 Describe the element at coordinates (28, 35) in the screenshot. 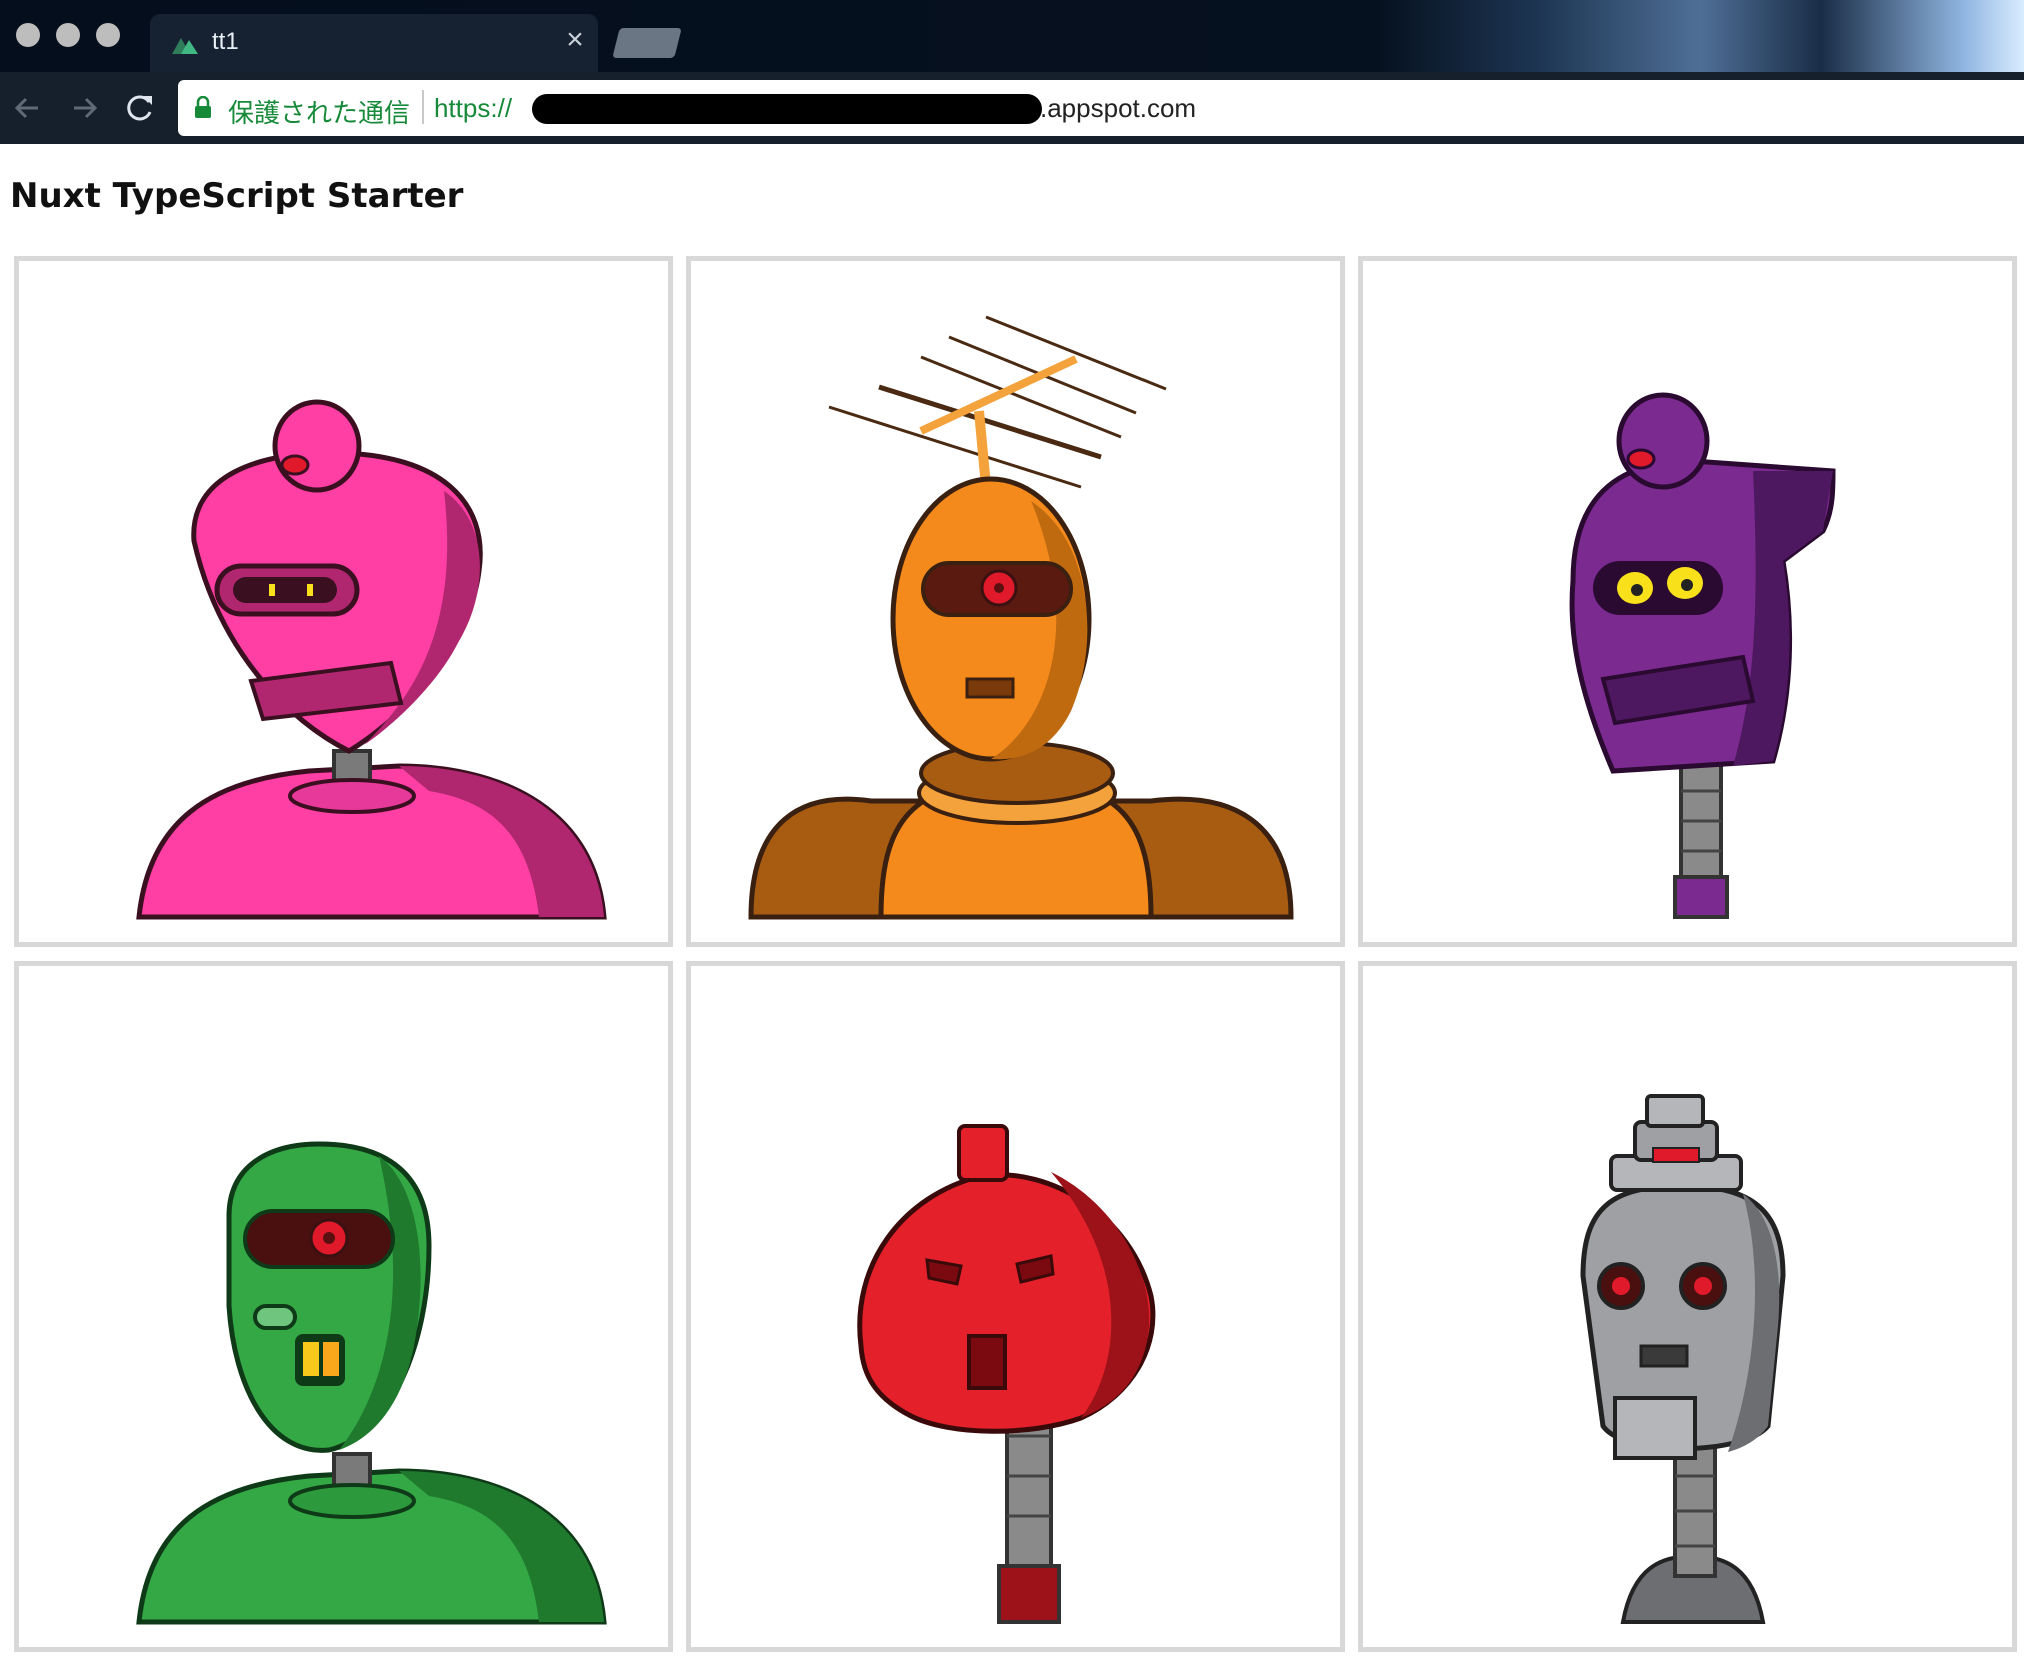

I see `window-close-dot` at that location.